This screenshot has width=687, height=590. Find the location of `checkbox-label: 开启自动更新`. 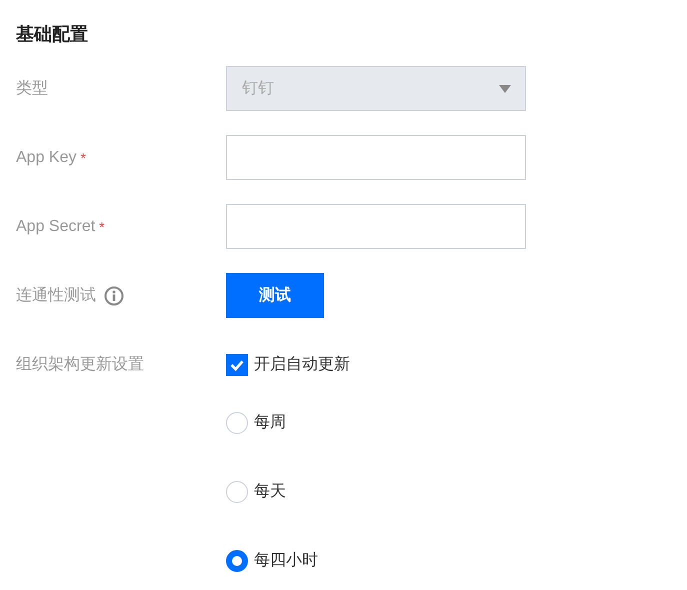

checkbox-label: 开启自动更新 is located at coordinates (302, 364).